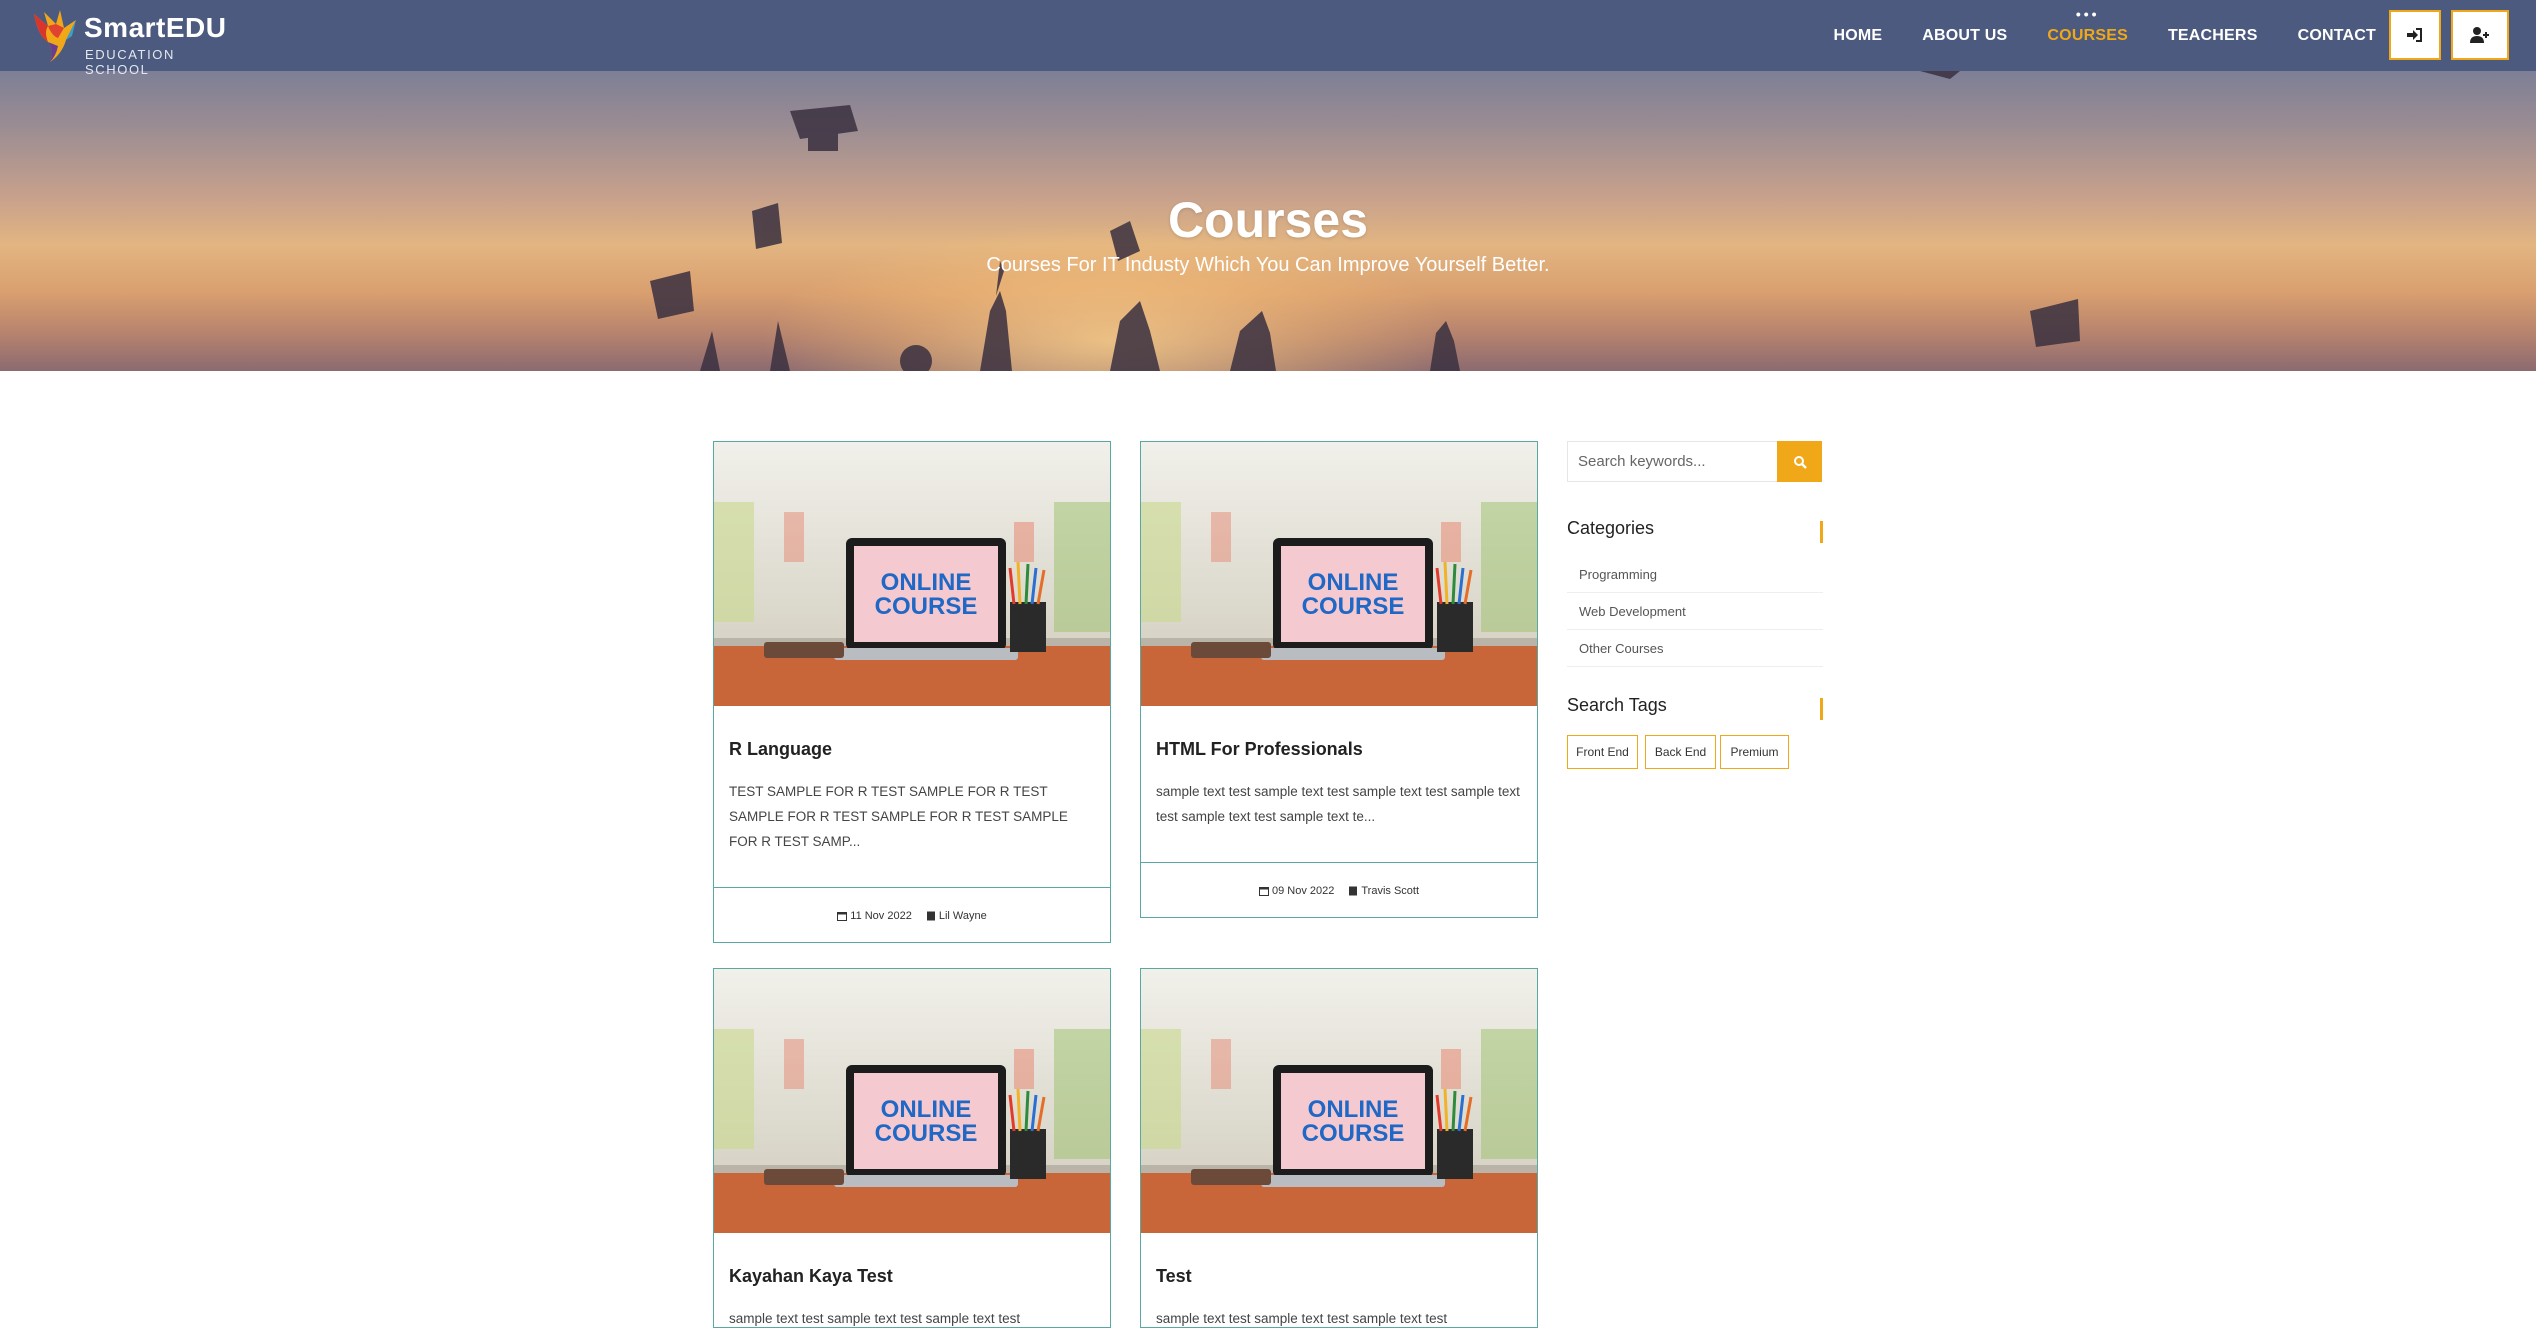 The width and height of the screenshot is (2536, 1331). Describe the element at coordinates (155, 27) in the screenshot. I see `brand-name: SmartEDU` at that location.